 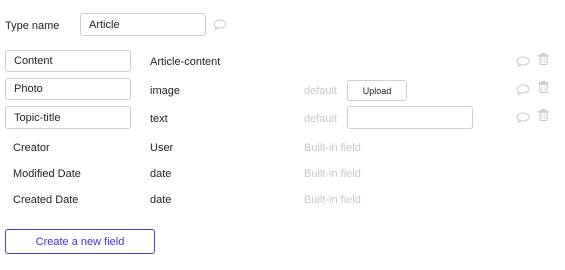 I want to click on field-type: User, so click(x=162, y=148).